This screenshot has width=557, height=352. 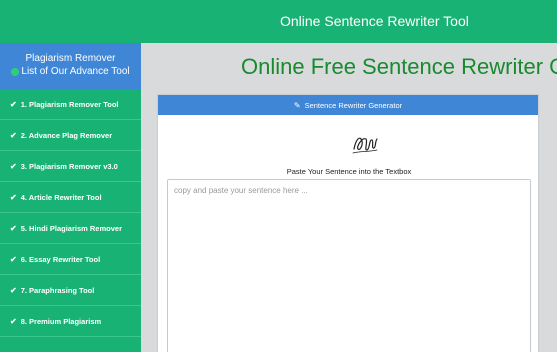 I want to click on panel-header: ✎ Sentence Rewriter Generator, so click(x=348, y=105).